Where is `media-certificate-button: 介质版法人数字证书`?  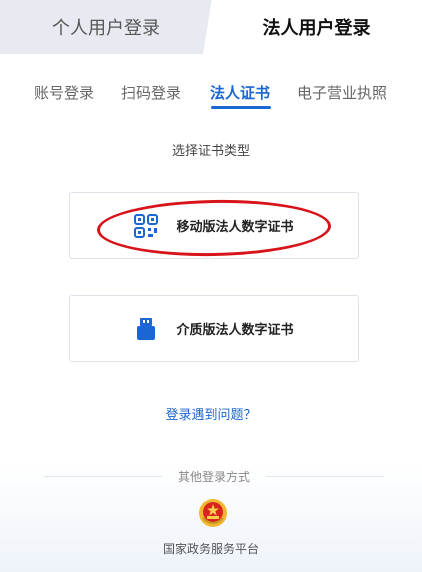 media-certificate-button: 介质版法人数字证书 is located at coordinates (214, 328).